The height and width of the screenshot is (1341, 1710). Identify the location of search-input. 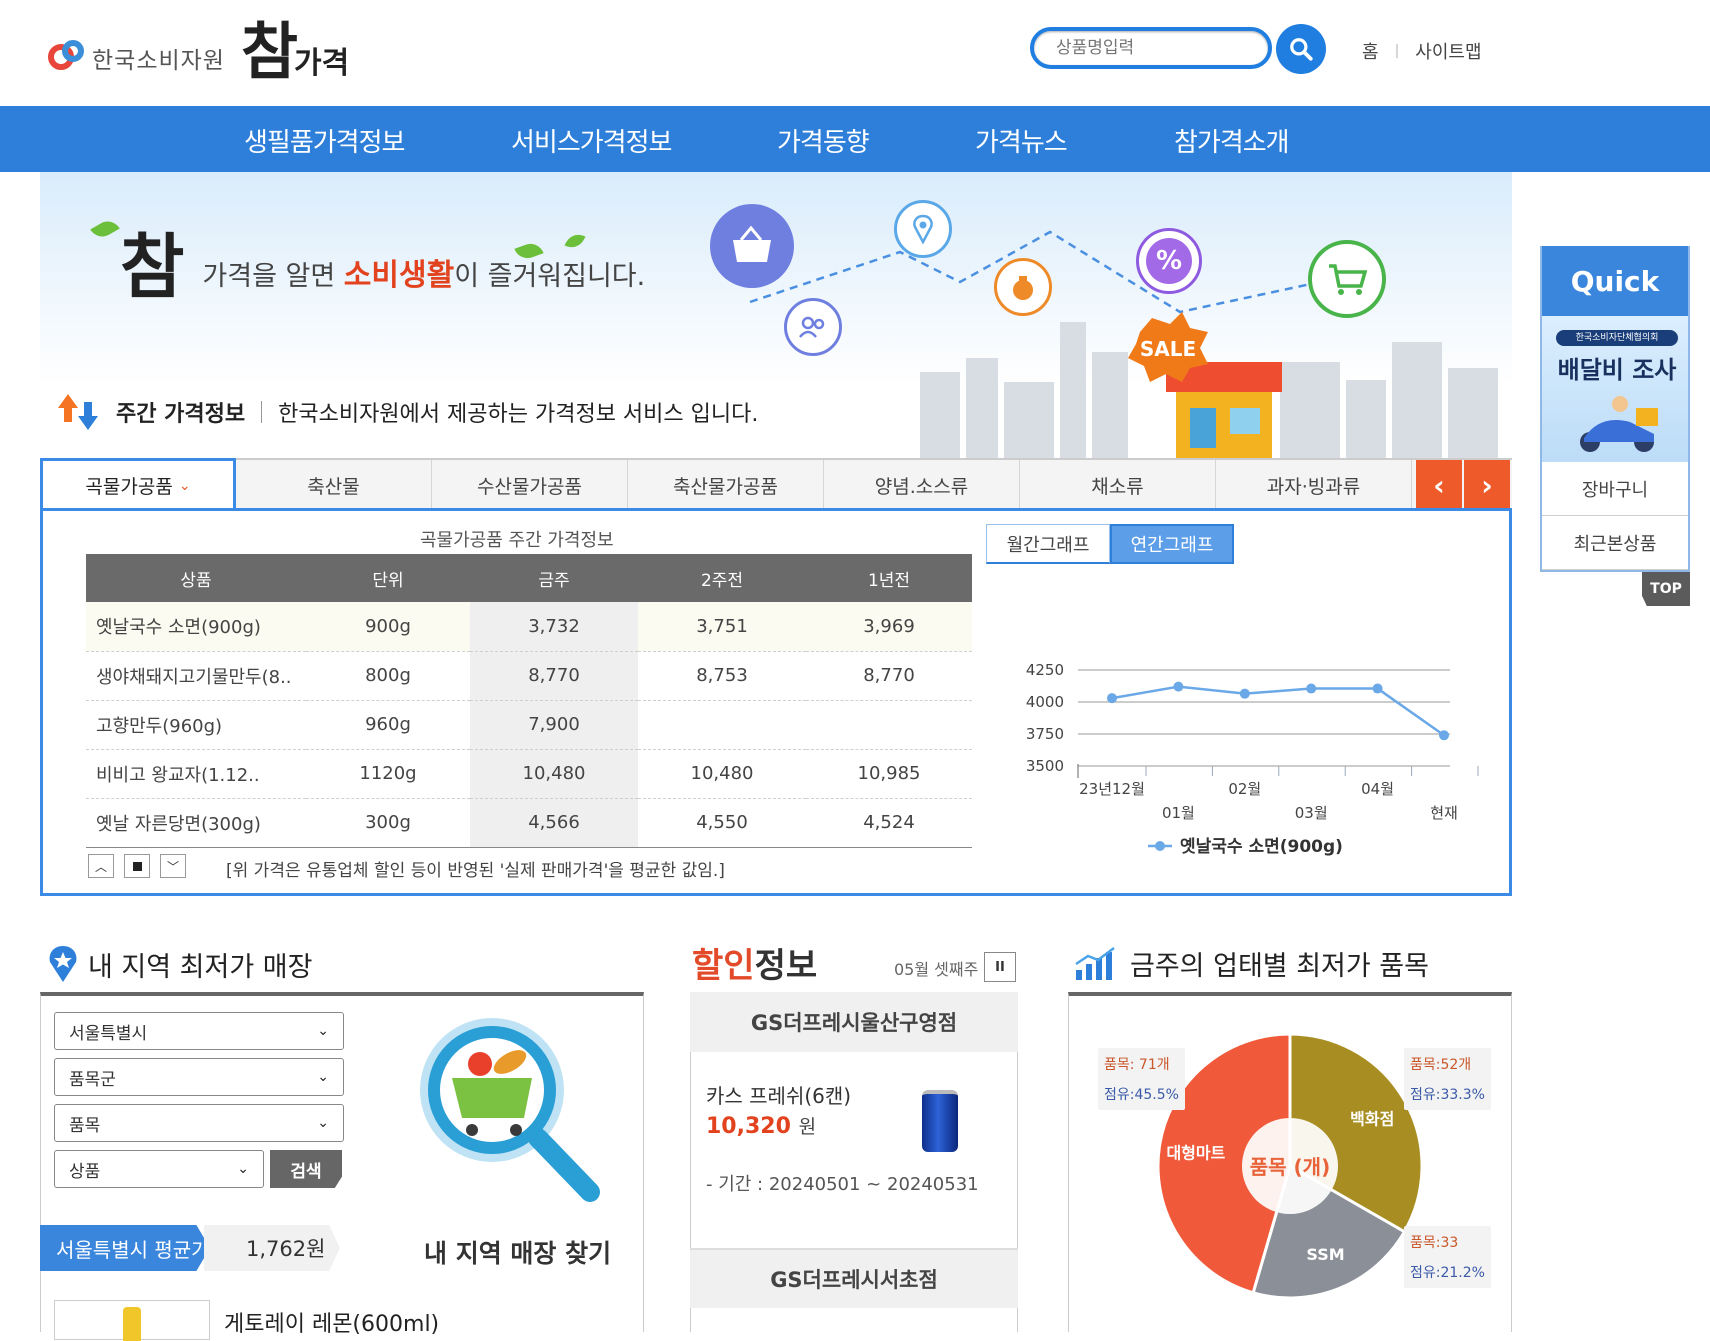
(1151, 48).